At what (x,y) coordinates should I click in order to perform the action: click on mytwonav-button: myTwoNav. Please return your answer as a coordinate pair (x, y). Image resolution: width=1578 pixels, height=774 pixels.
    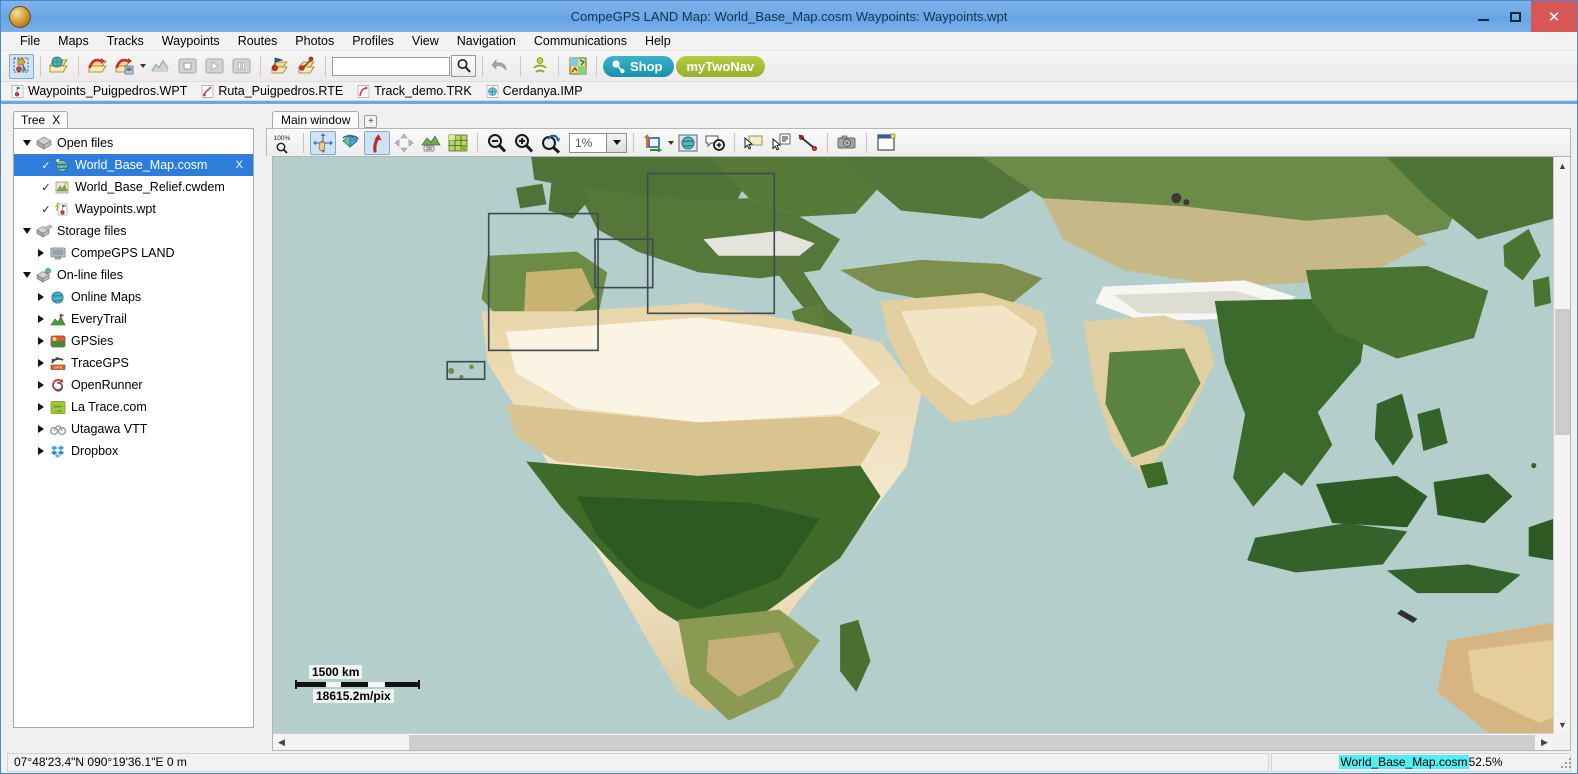
    Looking at the image, I should click on (720, 66).